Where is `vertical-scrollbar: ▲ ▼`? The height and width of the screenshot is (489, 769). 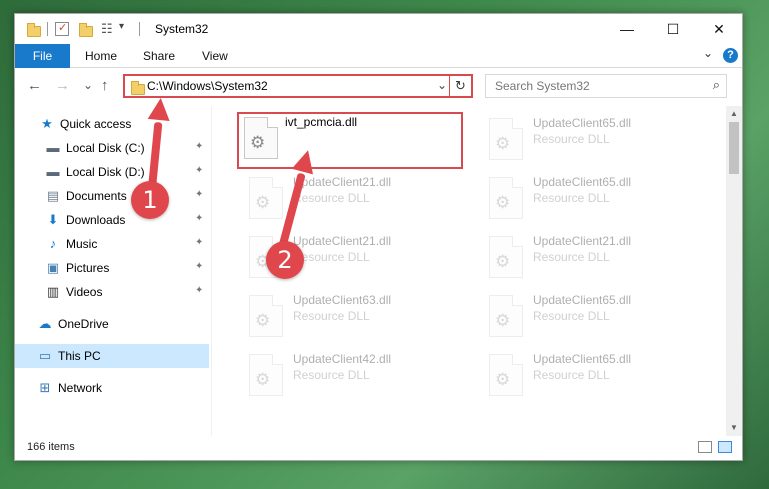
vertical-scrollbar: ▲ ▼ is located at coordinates (734, 271).